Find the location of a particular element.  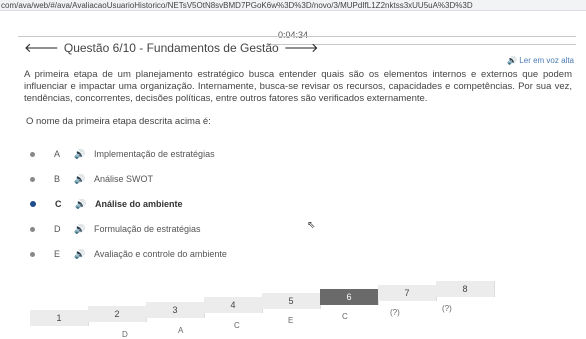

nav-answer-4: E is located at coordinates (291, 320).